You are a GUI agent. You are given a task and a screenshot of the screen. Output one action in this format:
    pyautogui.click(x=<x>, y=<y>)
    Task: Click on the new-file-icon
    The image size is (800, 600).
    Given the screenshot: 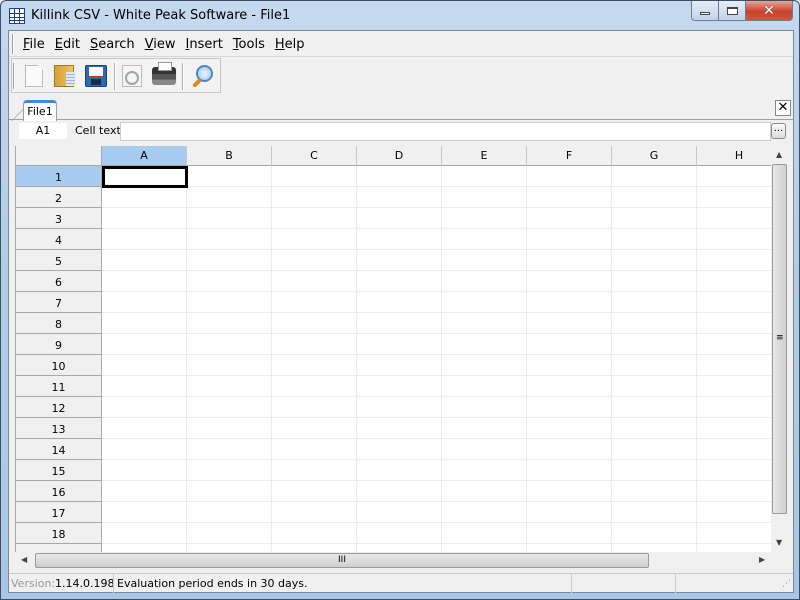 What is the action you would take?
    pyautogui.click(x=34, y=76)
    